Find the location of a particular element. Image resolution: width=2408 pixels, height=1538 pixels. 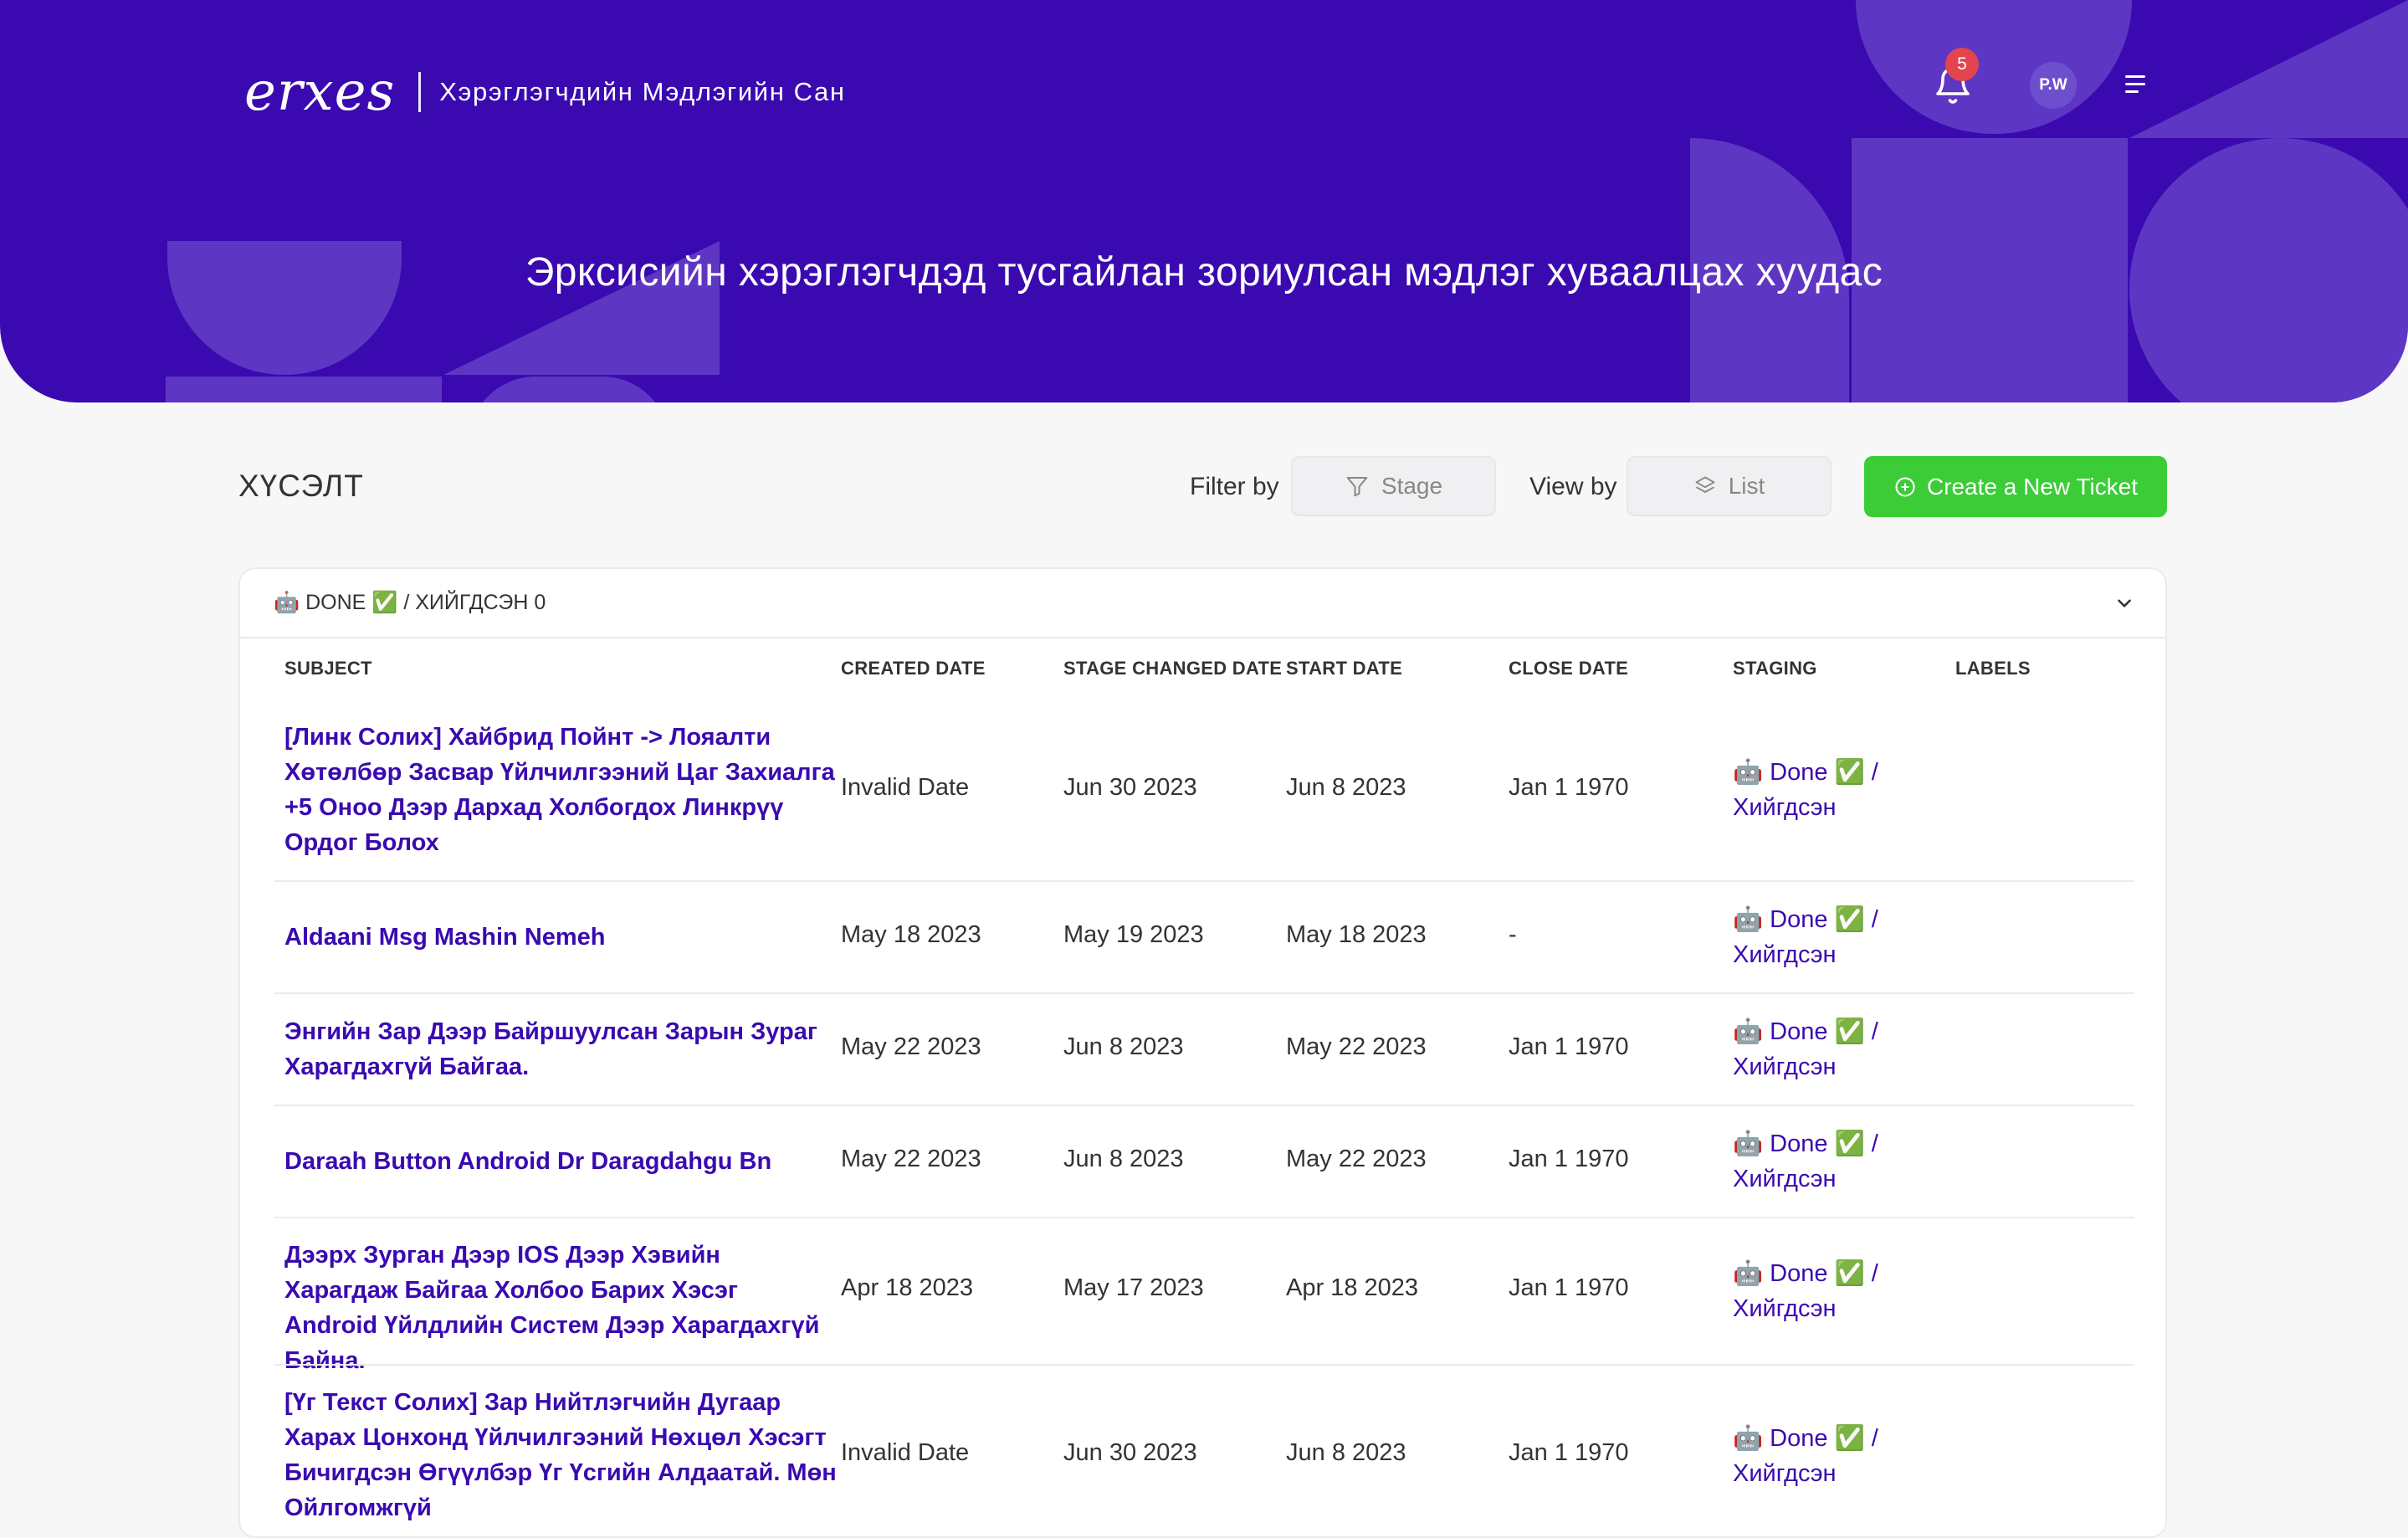

filter-label: Filter by is located at coordinates (1234, 486).